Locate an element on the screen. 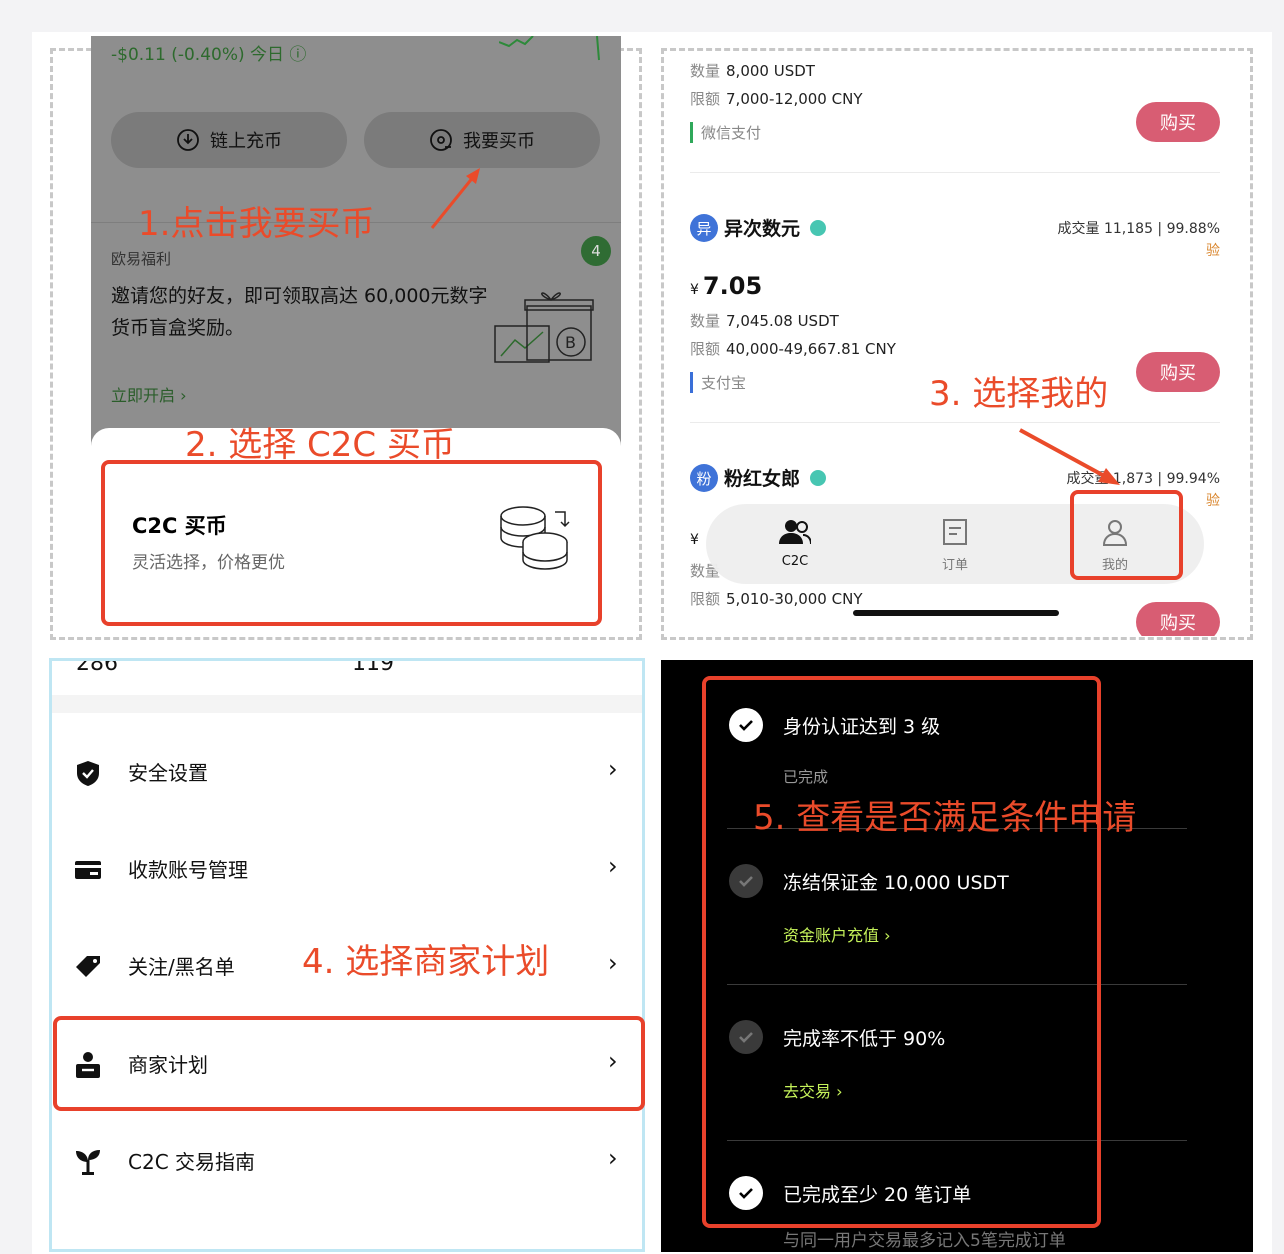 The height and width of the screenshot is (1254, 1284). download-icon is located at coordinates (188, 140).